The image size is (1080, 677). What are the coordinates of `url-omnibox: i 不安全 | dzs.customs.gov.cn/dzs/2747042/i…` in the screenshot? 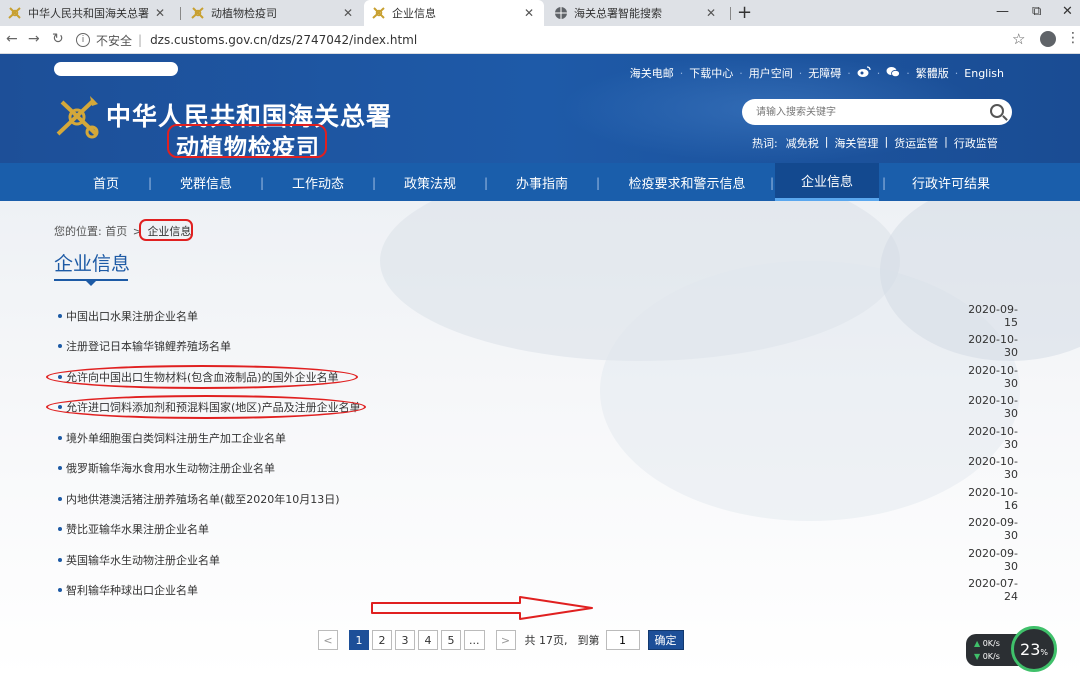 It's located at (556, 40).